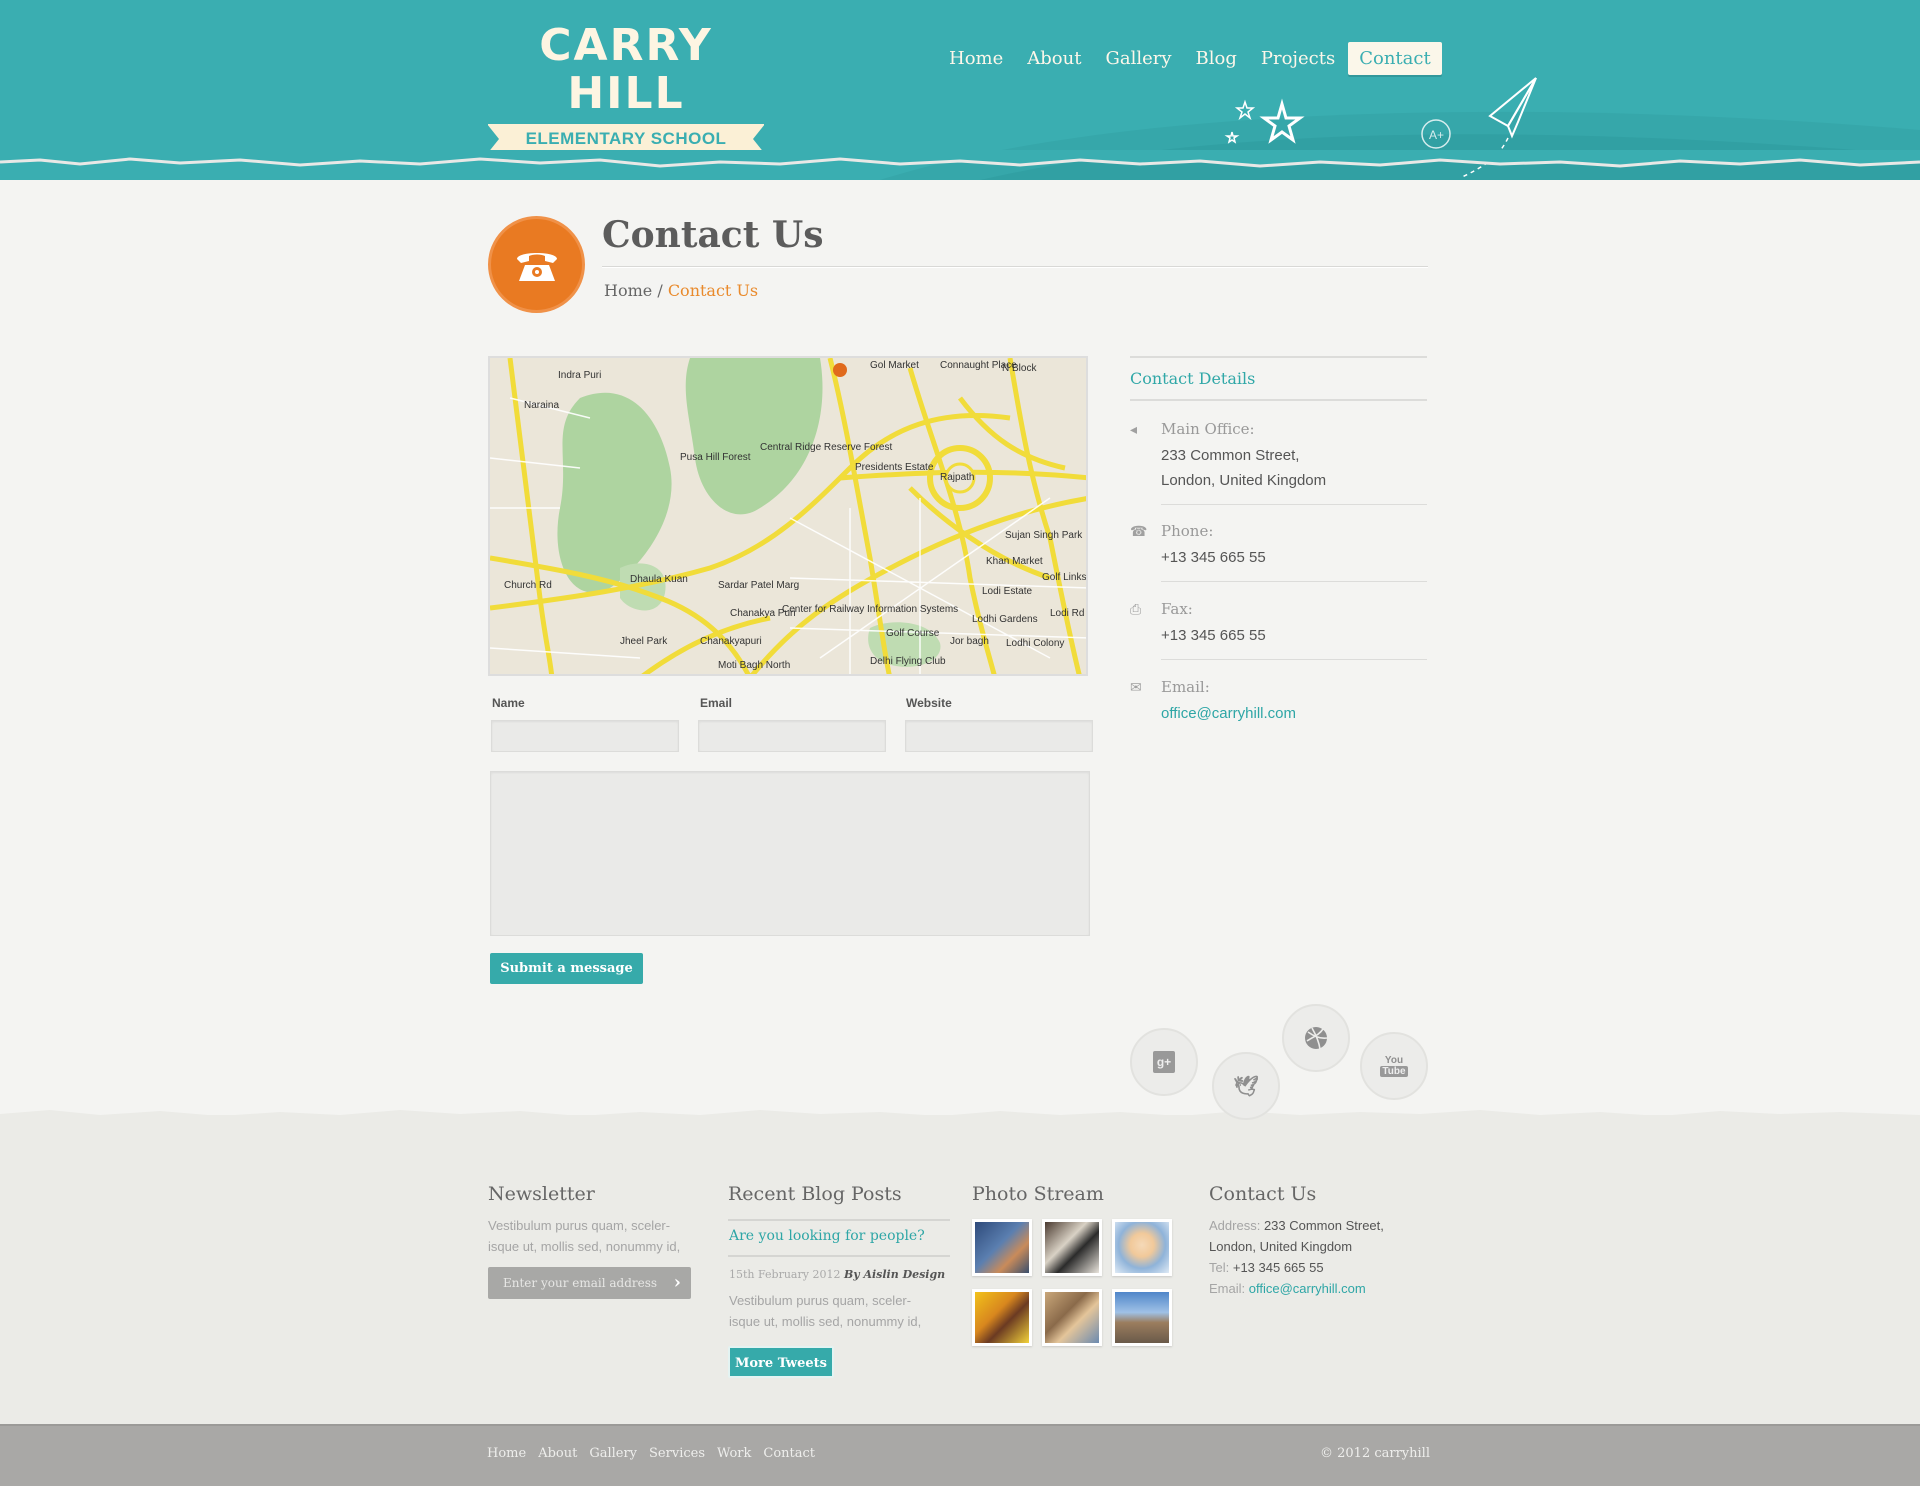  I want to click on map-label: Moti Bagh North, so click(754, 665).